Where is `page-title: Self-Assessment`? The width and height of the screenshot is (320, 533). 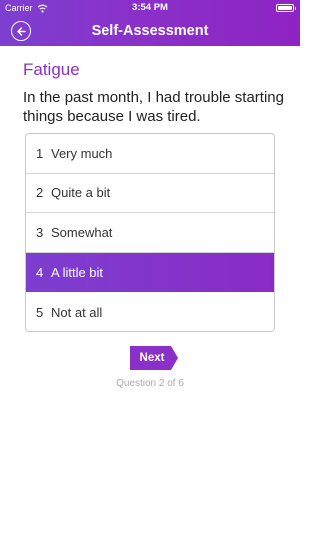 page-title: Self-Assessment is located at coordinates (150, 31).